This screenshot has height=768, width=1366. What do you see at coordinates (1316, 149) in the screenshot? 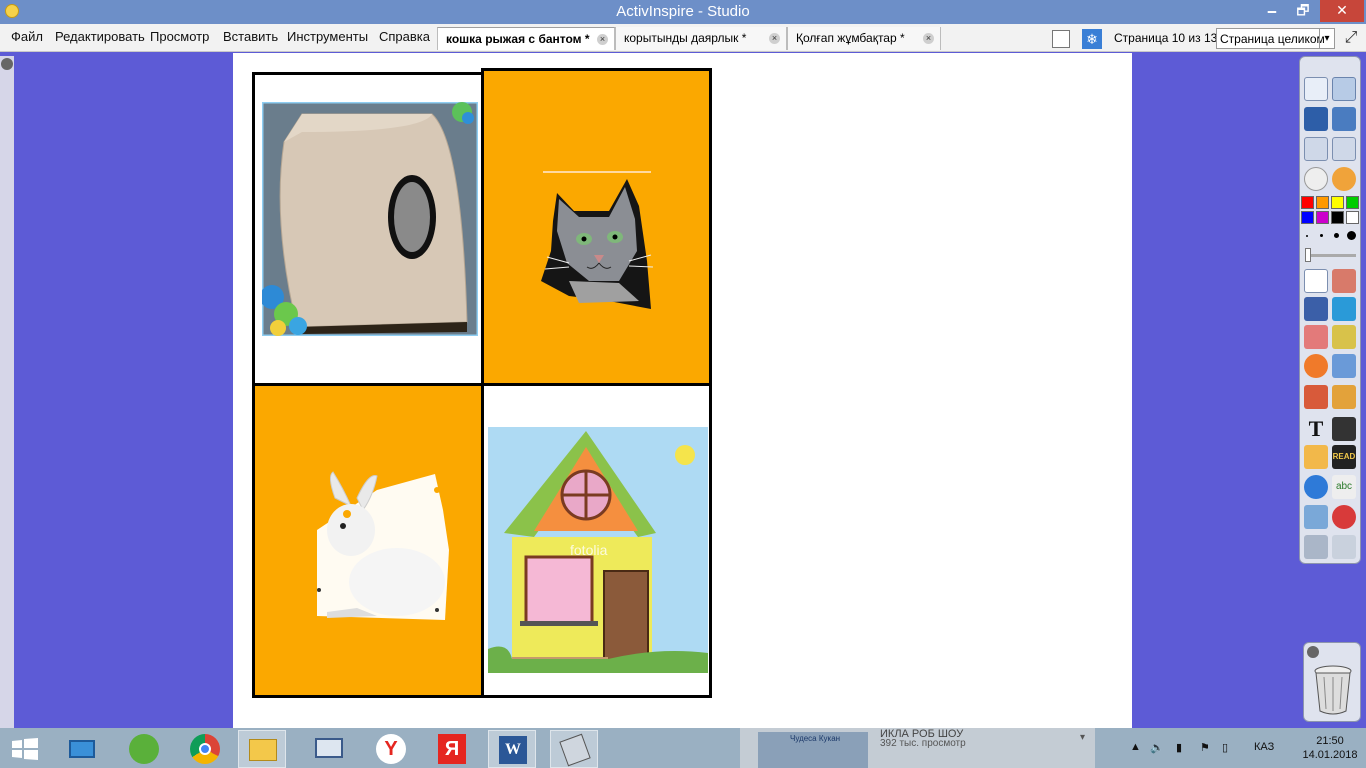
I see `previous-page-icon` at bounding box center [1316, 149].